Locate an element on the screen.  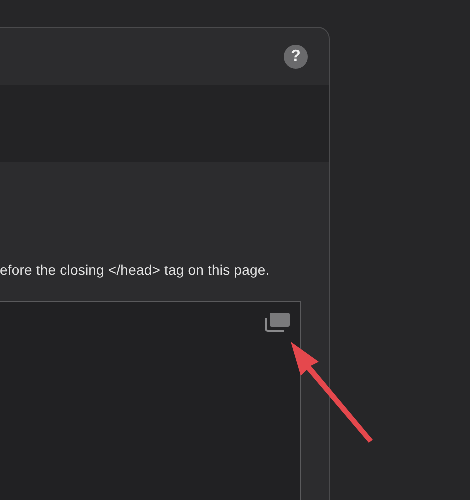
instruction-text: efore the closing </head> tag on this page. is located at coordinates (135, 270).